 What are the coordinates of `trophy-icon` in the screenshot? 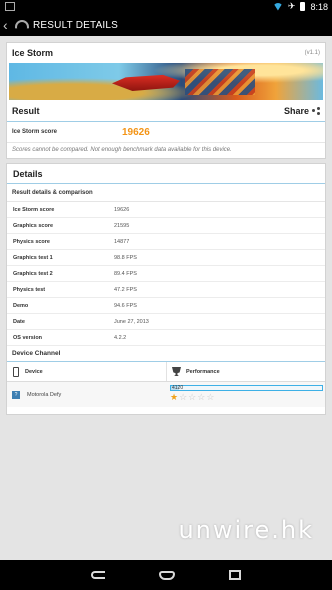 It's located at (176, 371).